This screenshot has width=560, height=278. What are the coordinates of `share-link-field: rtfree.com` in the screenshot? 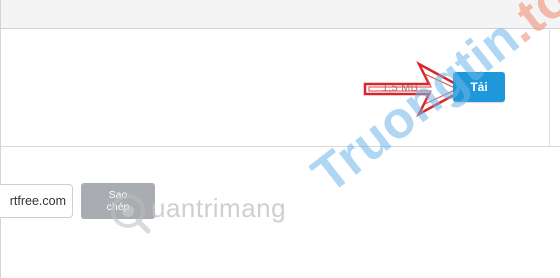 It's located at (36, 201).